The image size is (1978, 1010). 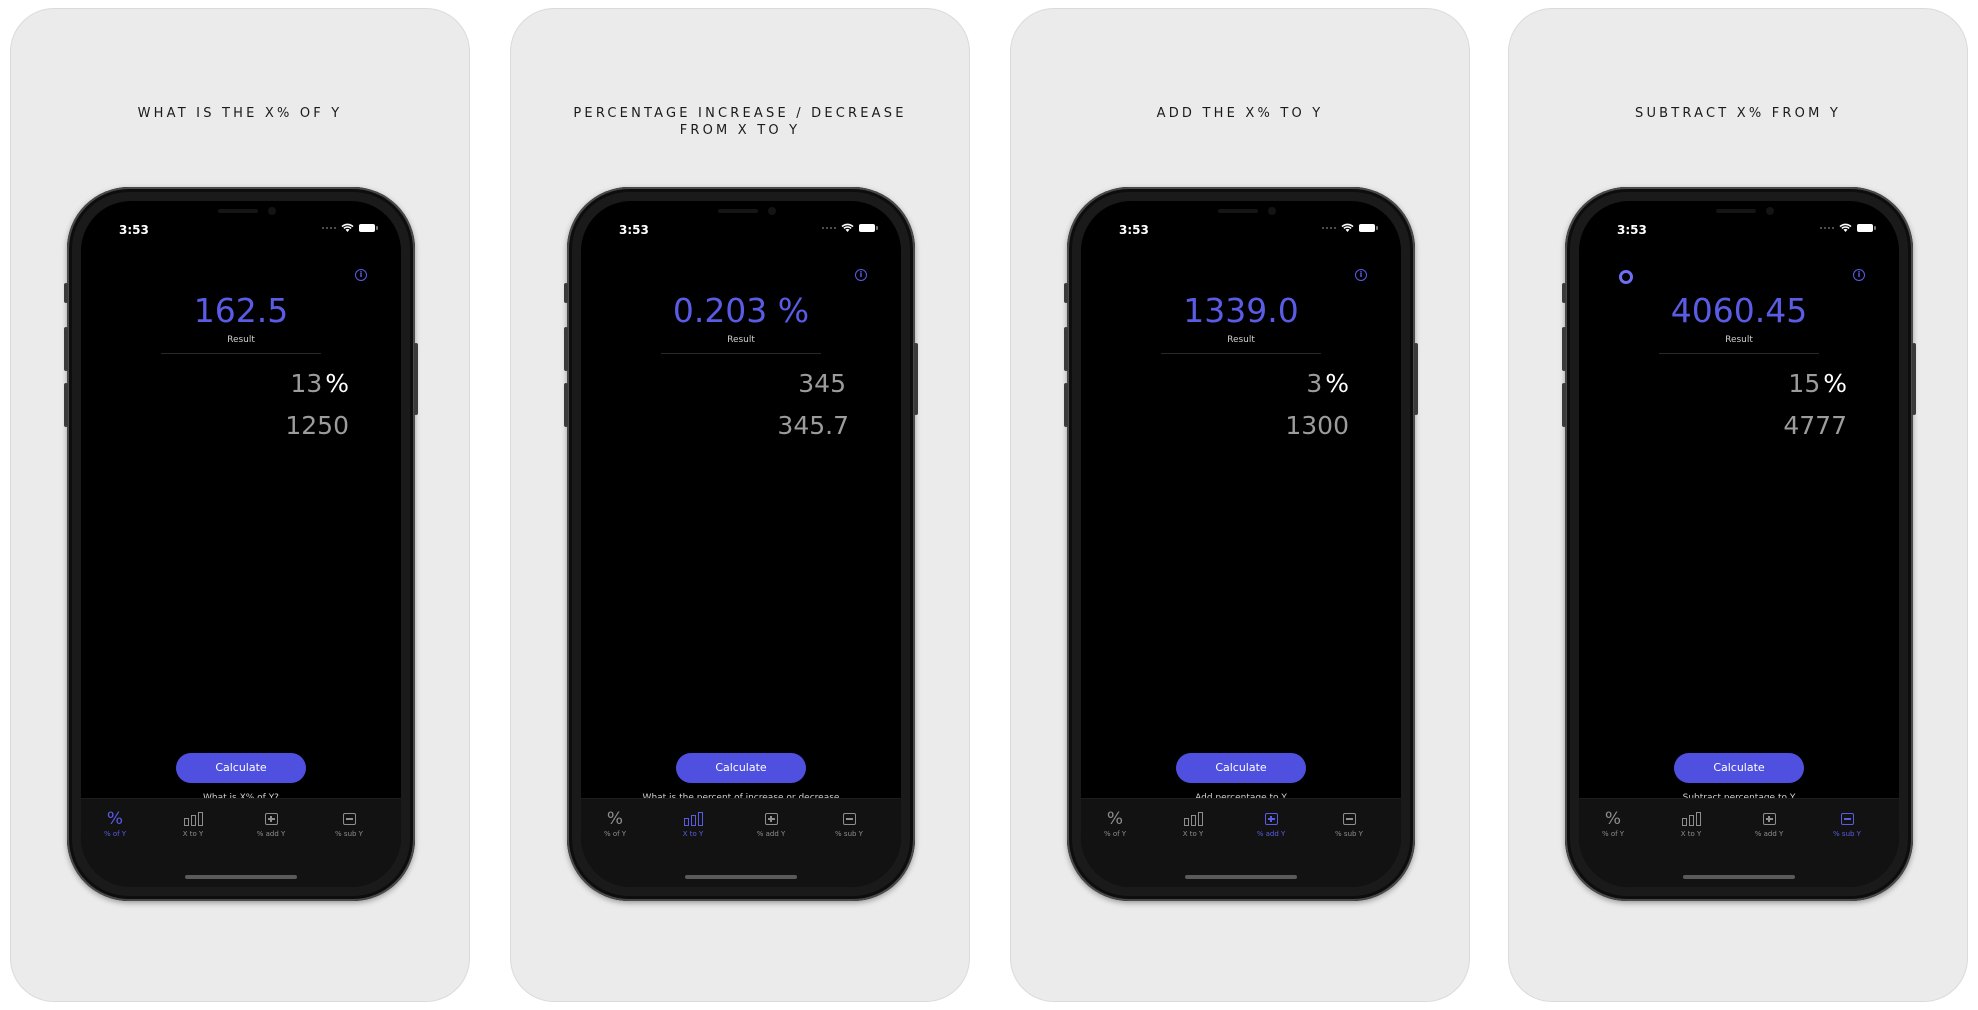 I want to click on input-x-field: 13%, so click(x=319, y=383).